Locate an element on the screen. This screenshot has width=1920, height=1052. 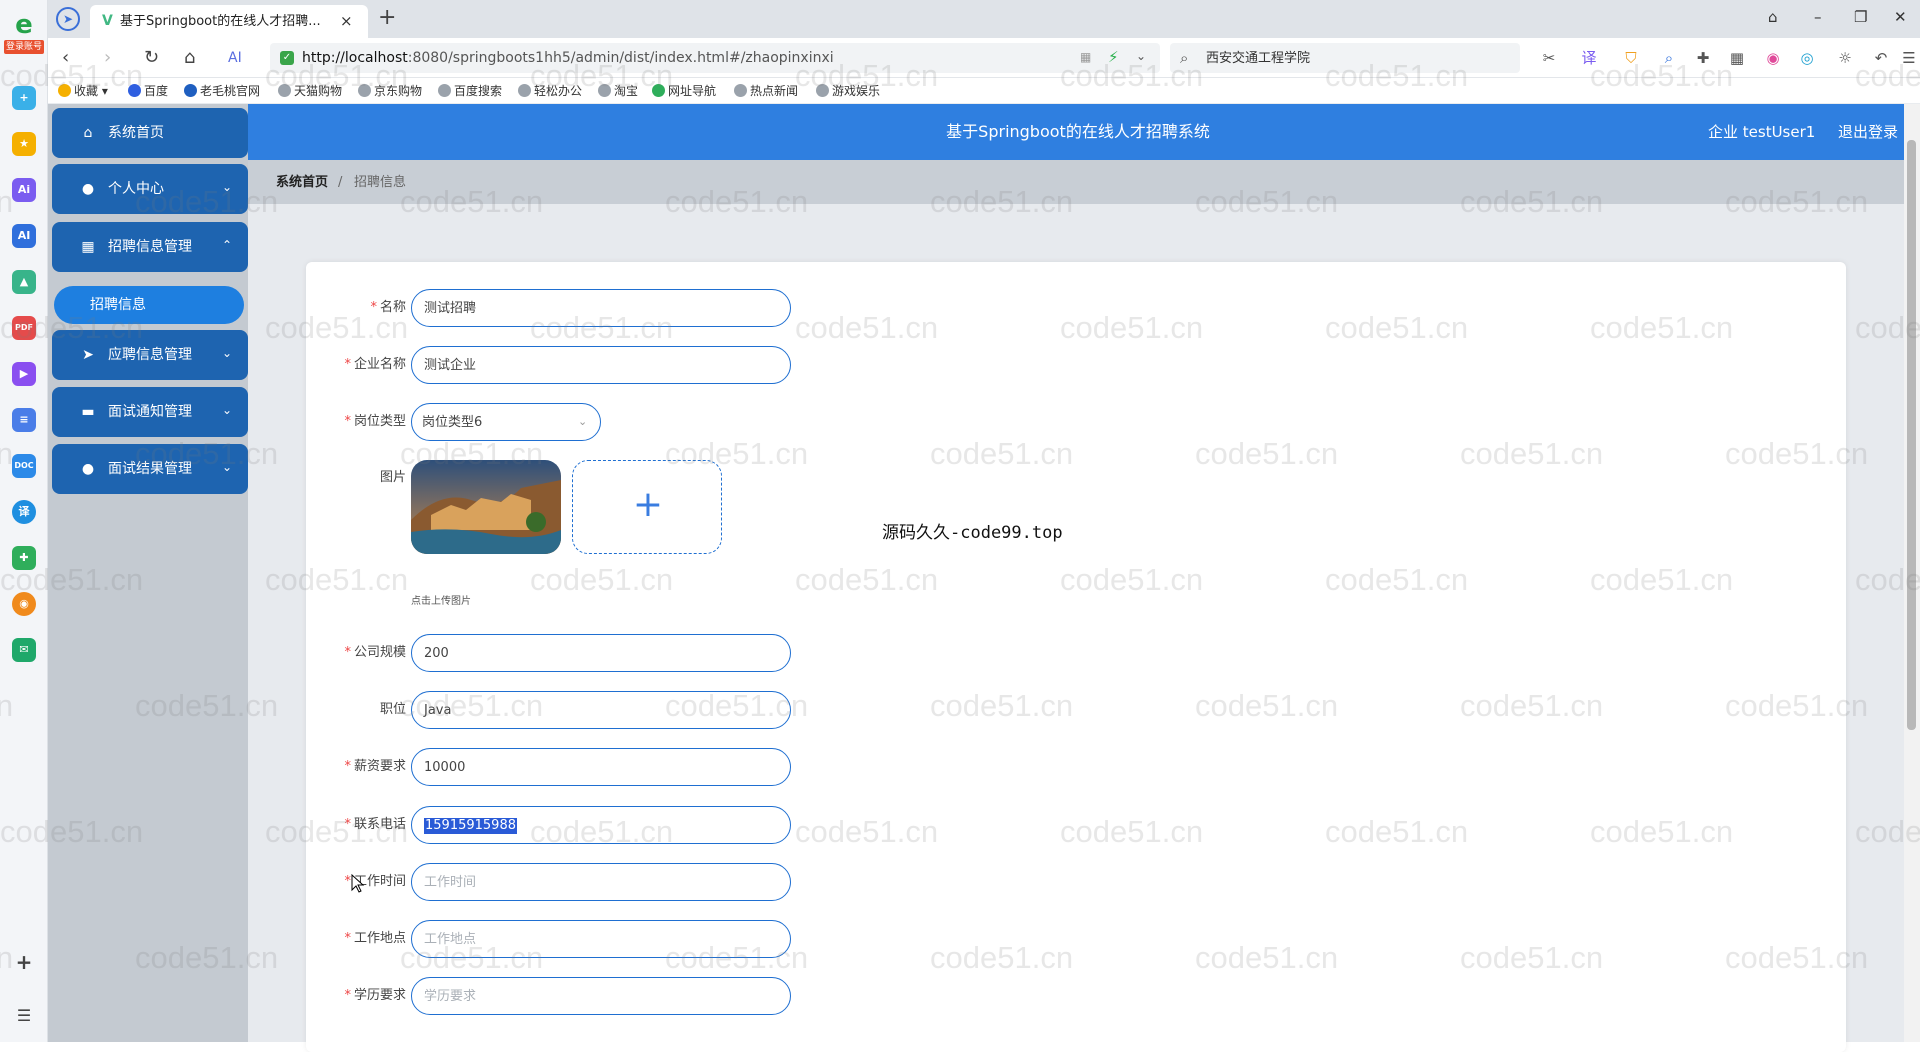
undo-icon: ↶ is located at coordinates (1881, 58).